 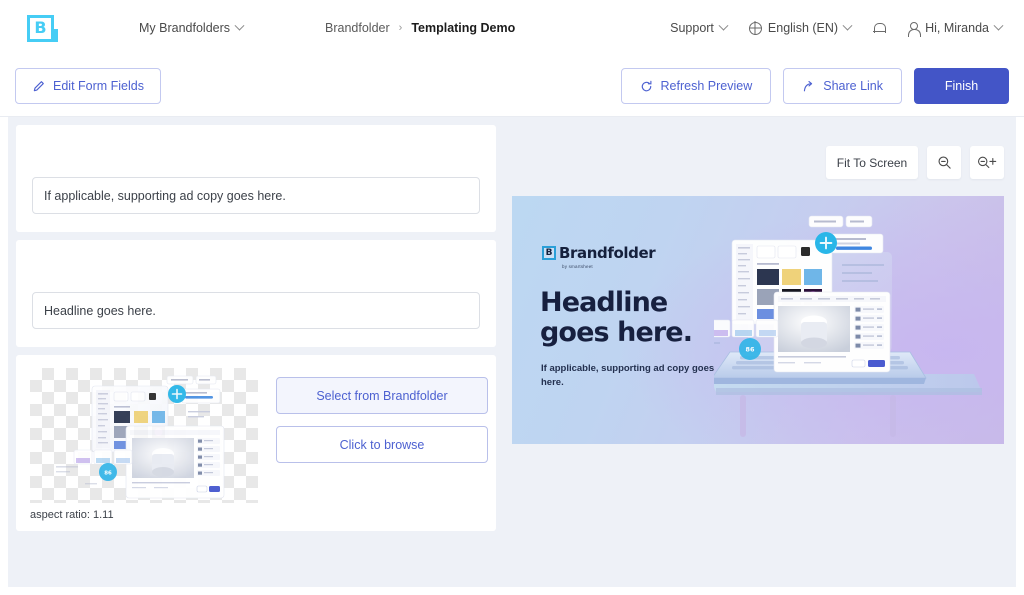 I want to click on my-brandfolders-label: My Brandfolders, so click(x=185, y=28).